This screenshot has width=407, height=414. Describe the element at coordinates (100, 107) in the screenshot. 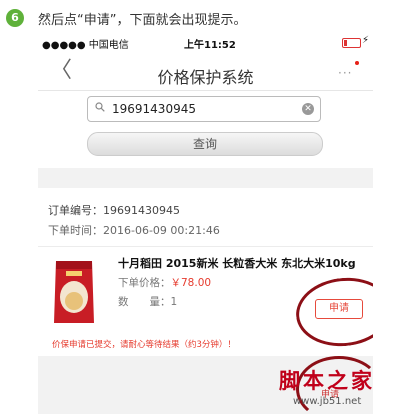

I see `search-icon` at that location.